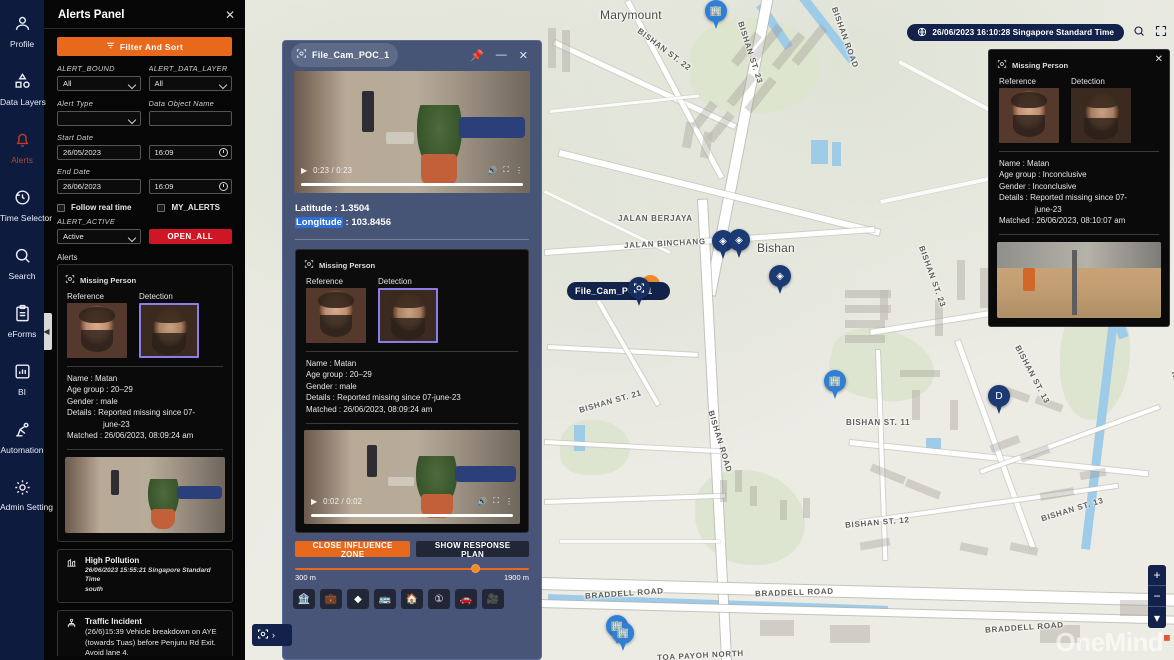 Image resolution: width=1174 pixels, height=660 pixels. I want to click on my-alerts-checkbox, so click(161, 207).